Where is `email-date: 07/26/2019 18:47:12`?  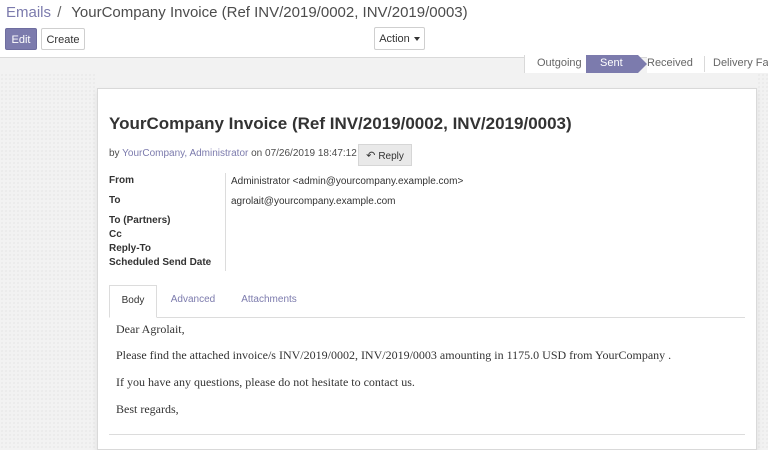
email-date: 07/26/2019 18:47:12 is located at coordinates (311, 153).